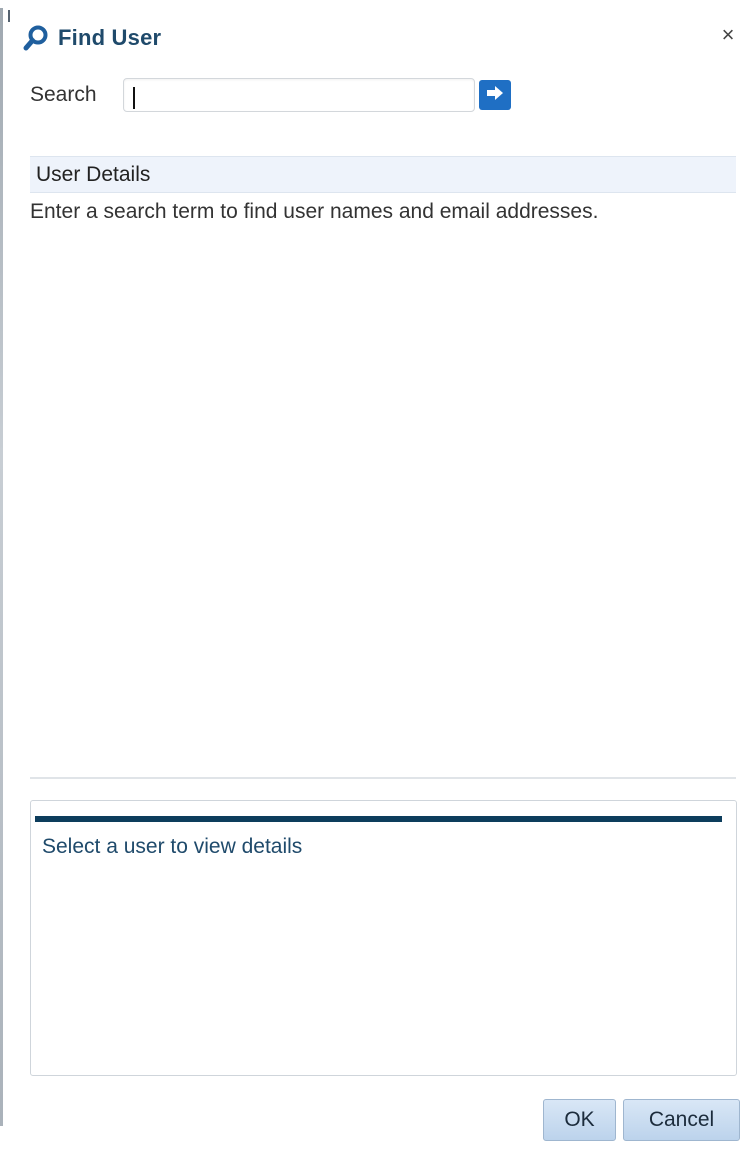 This screenshot has height=1149, width=746. I want to click on close-icon: ×, so click(728, 35).